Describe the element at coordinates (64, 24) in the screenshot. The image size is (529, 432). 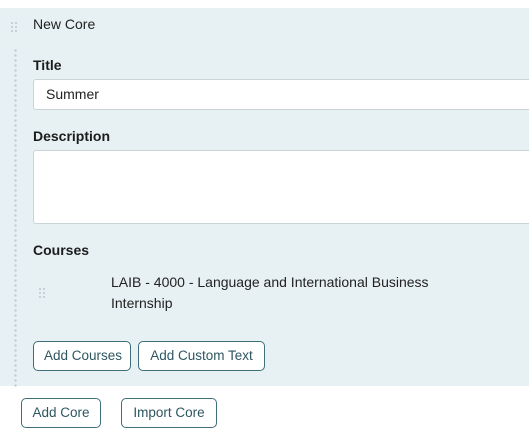
I see `core-header-title: New Core` at that location.